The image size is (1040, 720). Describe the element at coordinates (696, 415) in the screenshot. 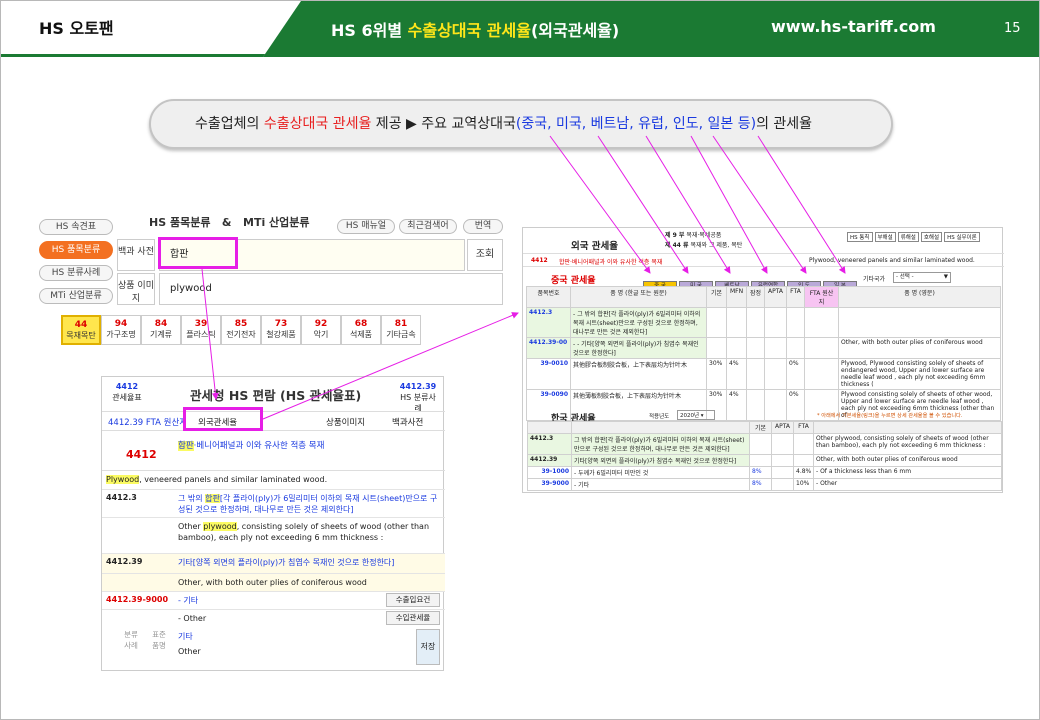

I see `year-select: 2020년 ▾` at that location.